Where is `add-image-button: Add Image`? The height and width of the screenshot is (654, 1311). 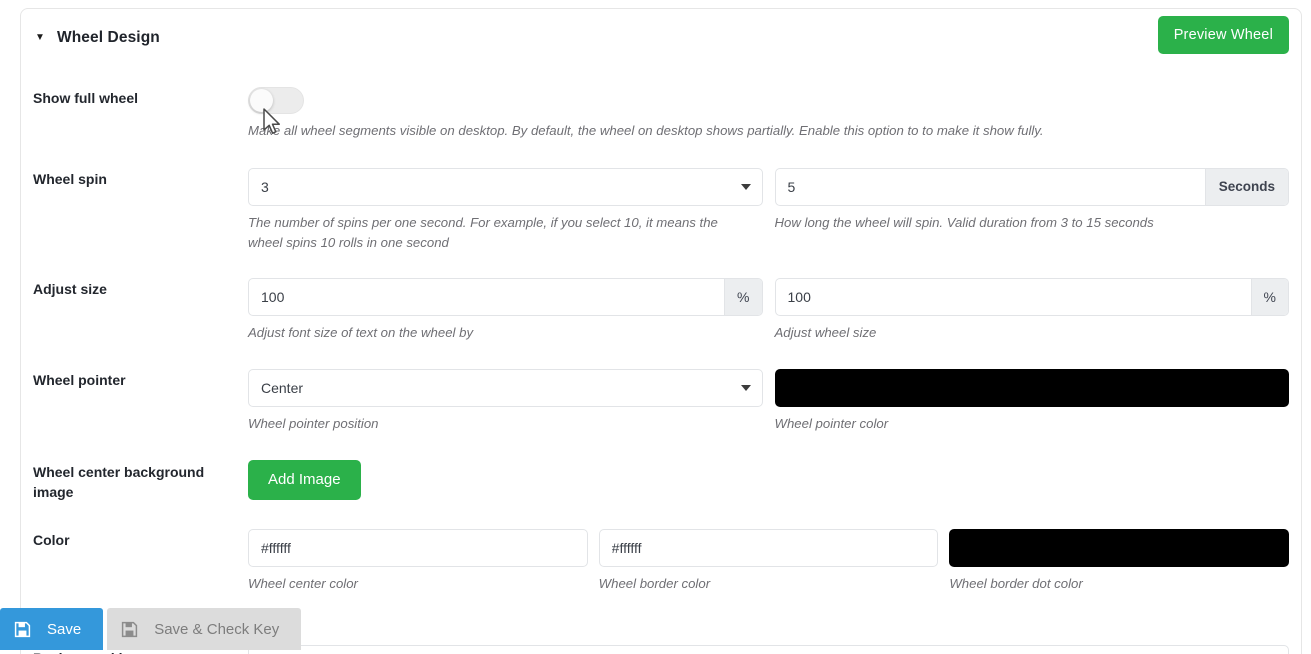
add-image-button: Add Image is located at coordinates (304, 479).